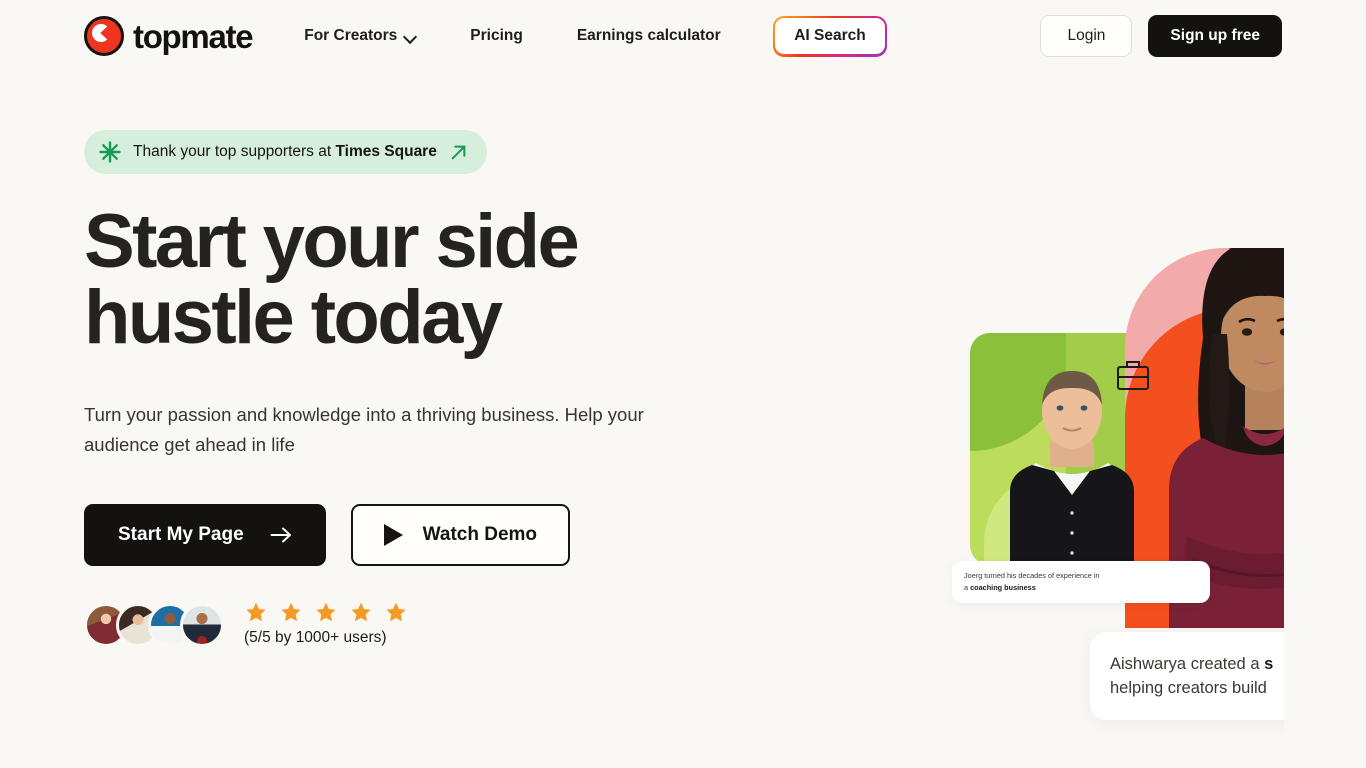 This screenshot has height=768, width=1366. I want to click on watch-demo-button: Watch Demo, so click(460, 535).